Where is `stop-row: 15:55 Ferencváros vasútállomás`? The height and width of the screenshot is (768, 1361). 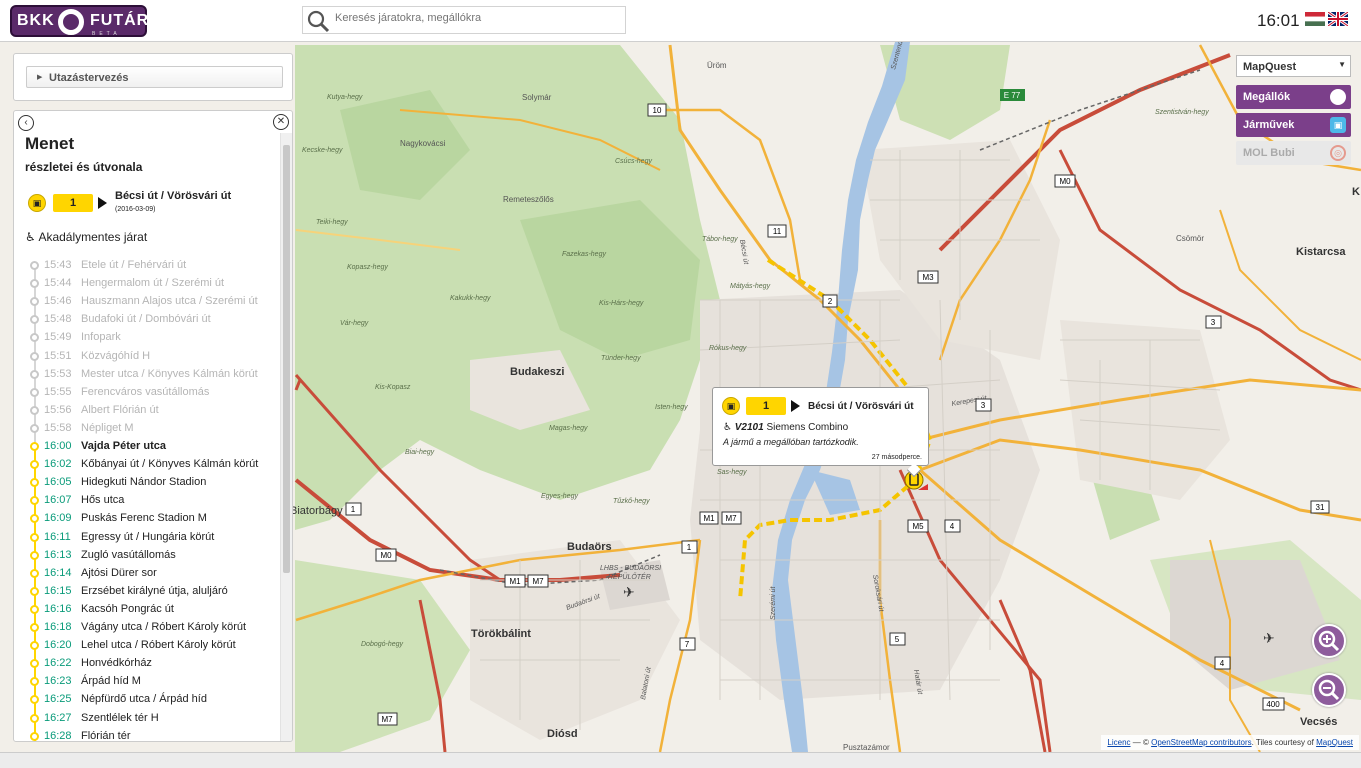
stop-row: 15:55 Ferencváros vasútállomás is located at coordinates (147, 393).